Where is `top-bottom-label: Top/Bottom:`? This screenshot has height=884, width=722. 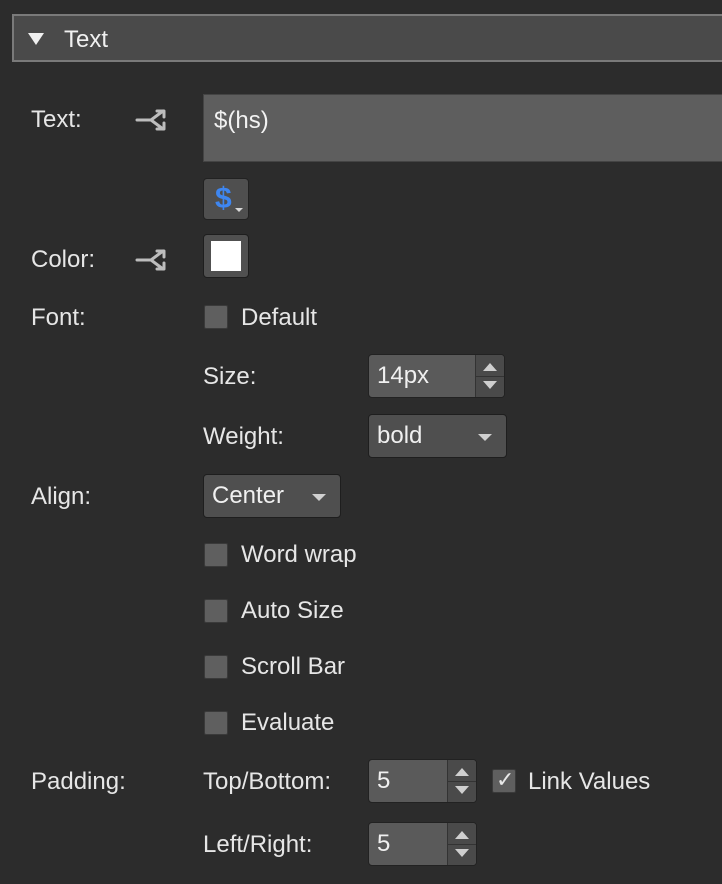 top-bottom-label: Top/Bottom: is located at coordinates (267, 781).